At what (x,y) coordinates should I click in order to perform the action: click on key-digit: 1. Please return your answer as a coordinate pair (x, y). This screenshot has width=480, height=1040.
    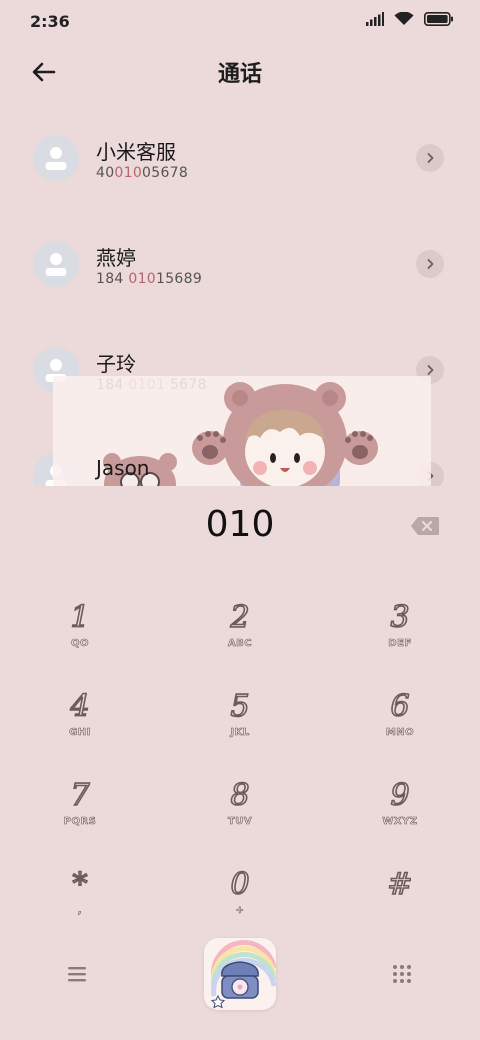
    Looking at the image, I should click on (80, 617).